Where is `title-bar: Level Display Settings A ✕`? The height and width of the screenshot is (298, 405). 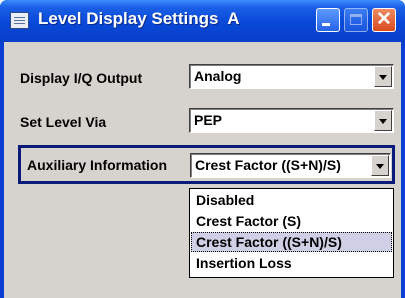 title-bar: Level Display Settings A ✕ is located at coordinates (202, 21).